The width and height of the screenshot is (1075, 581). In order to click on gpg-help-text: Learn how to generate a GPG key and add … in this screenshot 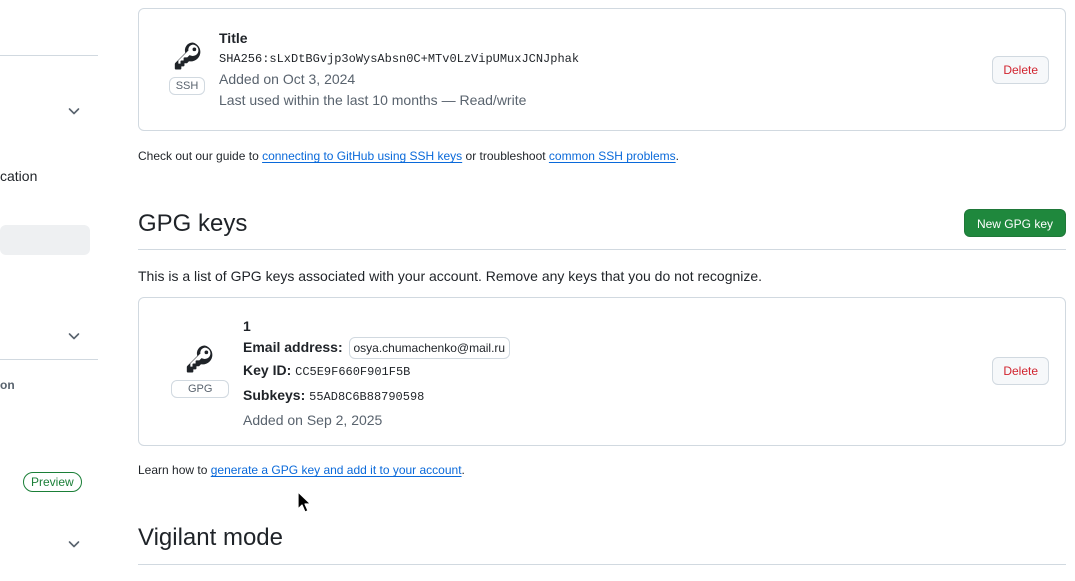, I will do `click(301, 470)`.